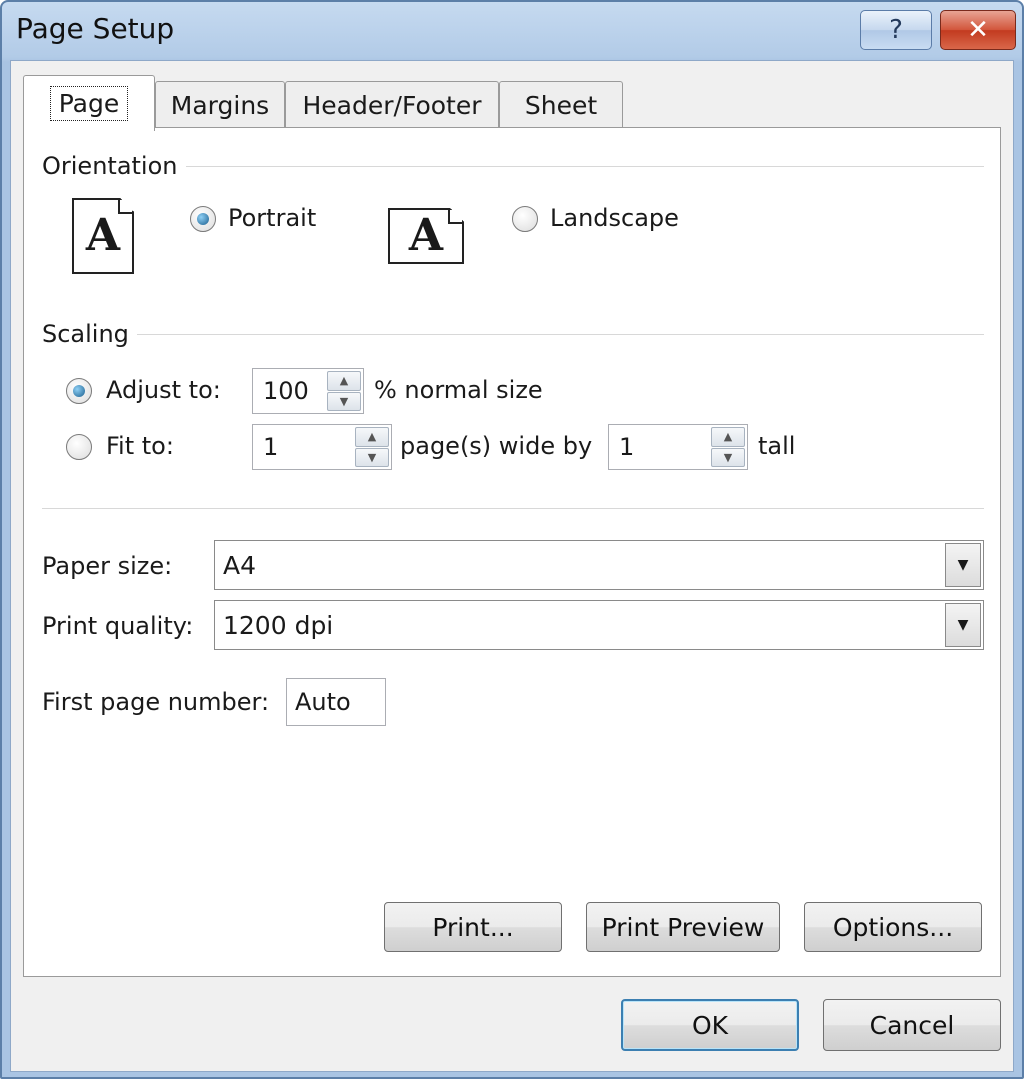 The height and width of the screenshot is (1079, 1024). I want to click on portrait-page-icon: A, so click(103, 236).